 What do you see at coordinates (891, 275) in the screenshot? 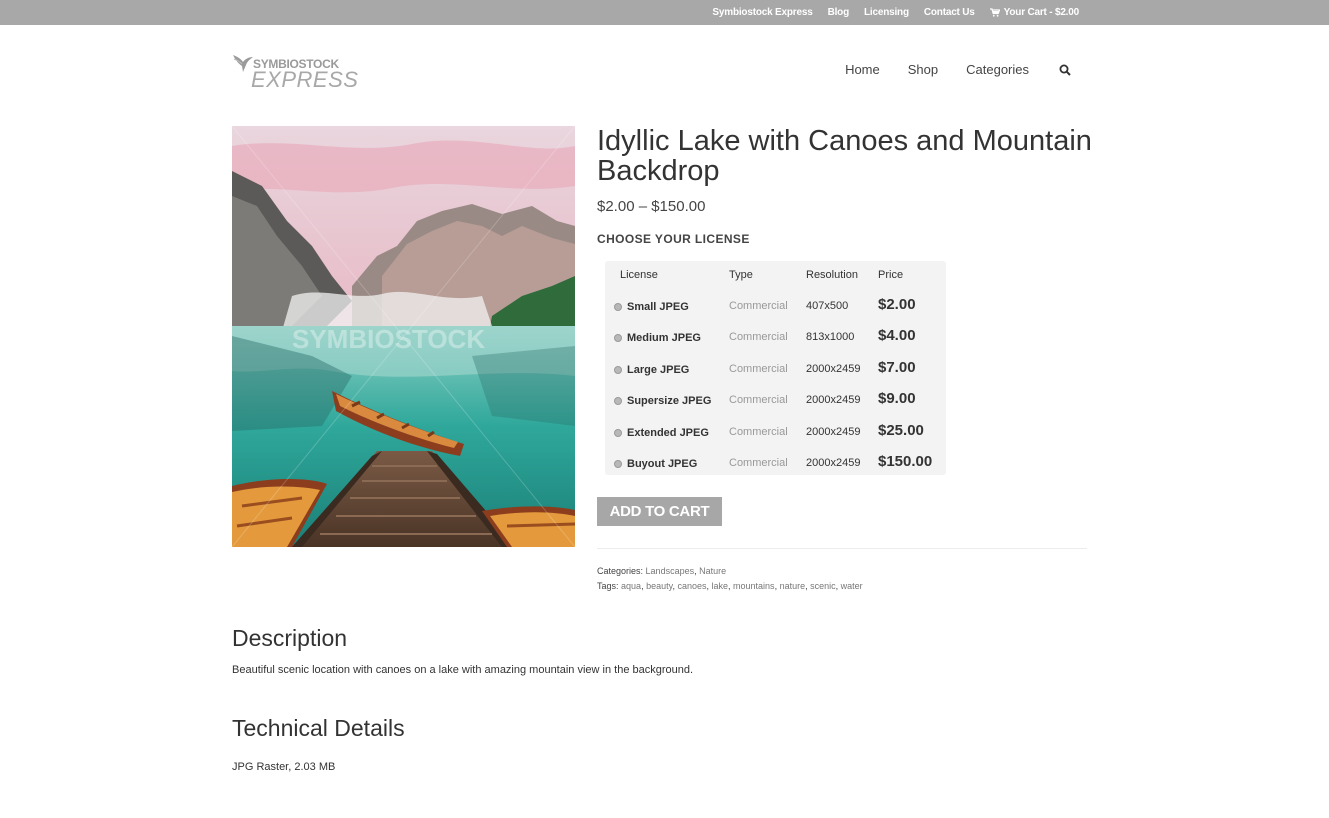
I see `column-header-price: Price` at bounding box center [891, 275].